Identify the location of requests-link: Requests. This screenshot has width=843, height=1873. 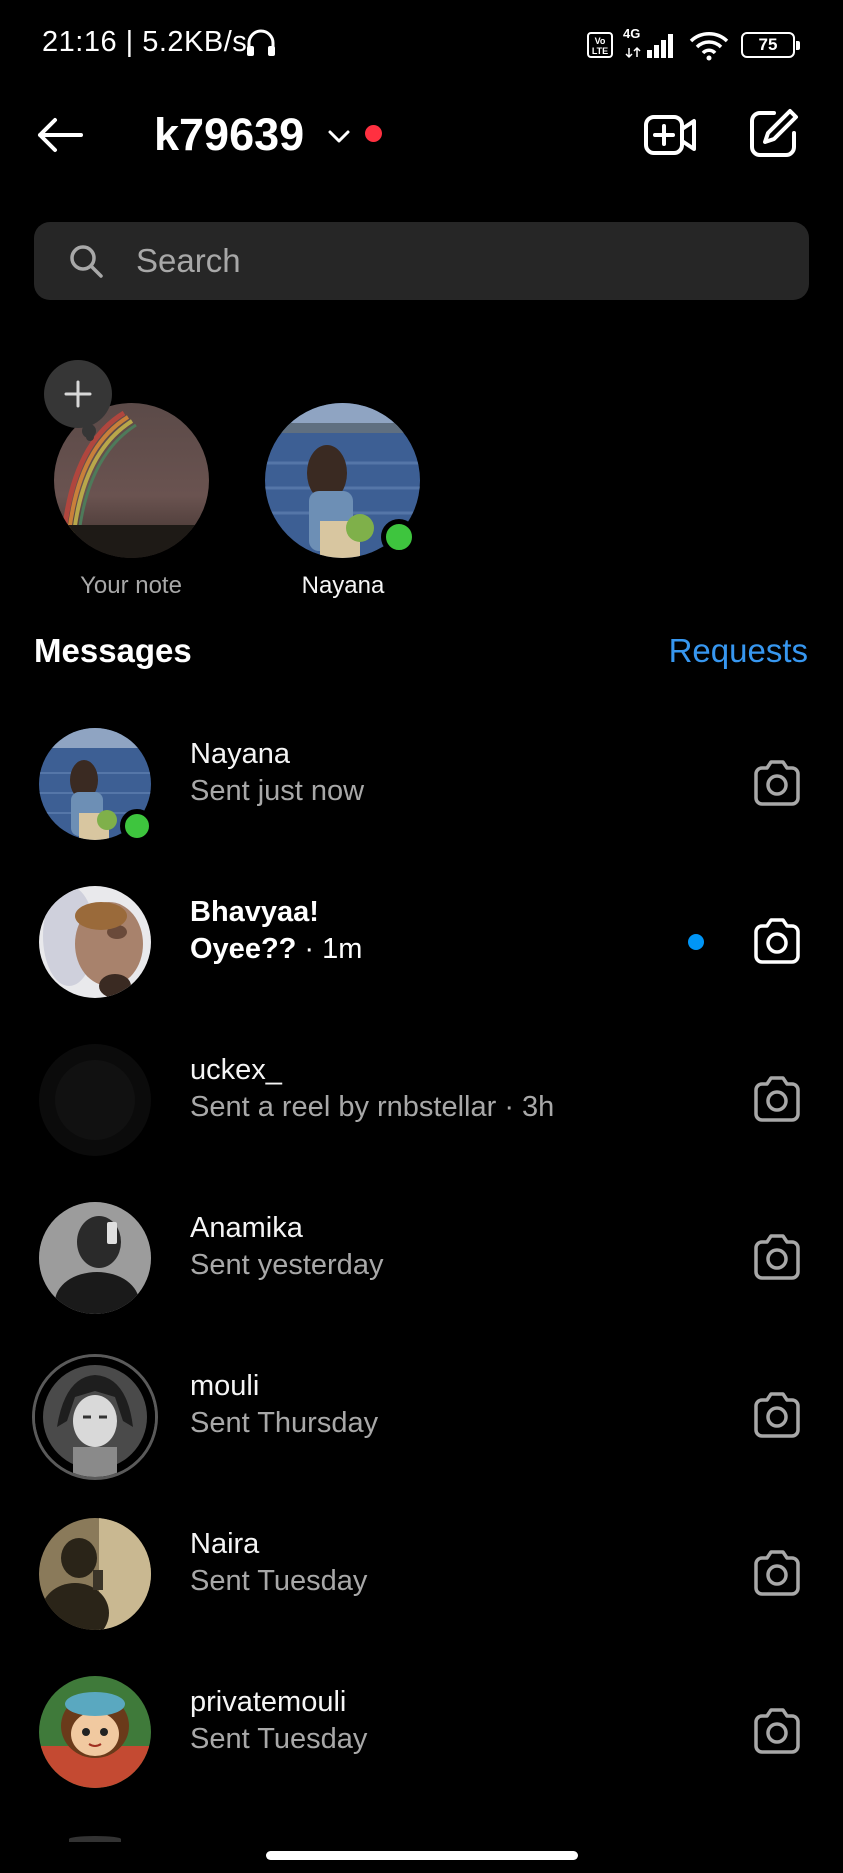
(738, 651).